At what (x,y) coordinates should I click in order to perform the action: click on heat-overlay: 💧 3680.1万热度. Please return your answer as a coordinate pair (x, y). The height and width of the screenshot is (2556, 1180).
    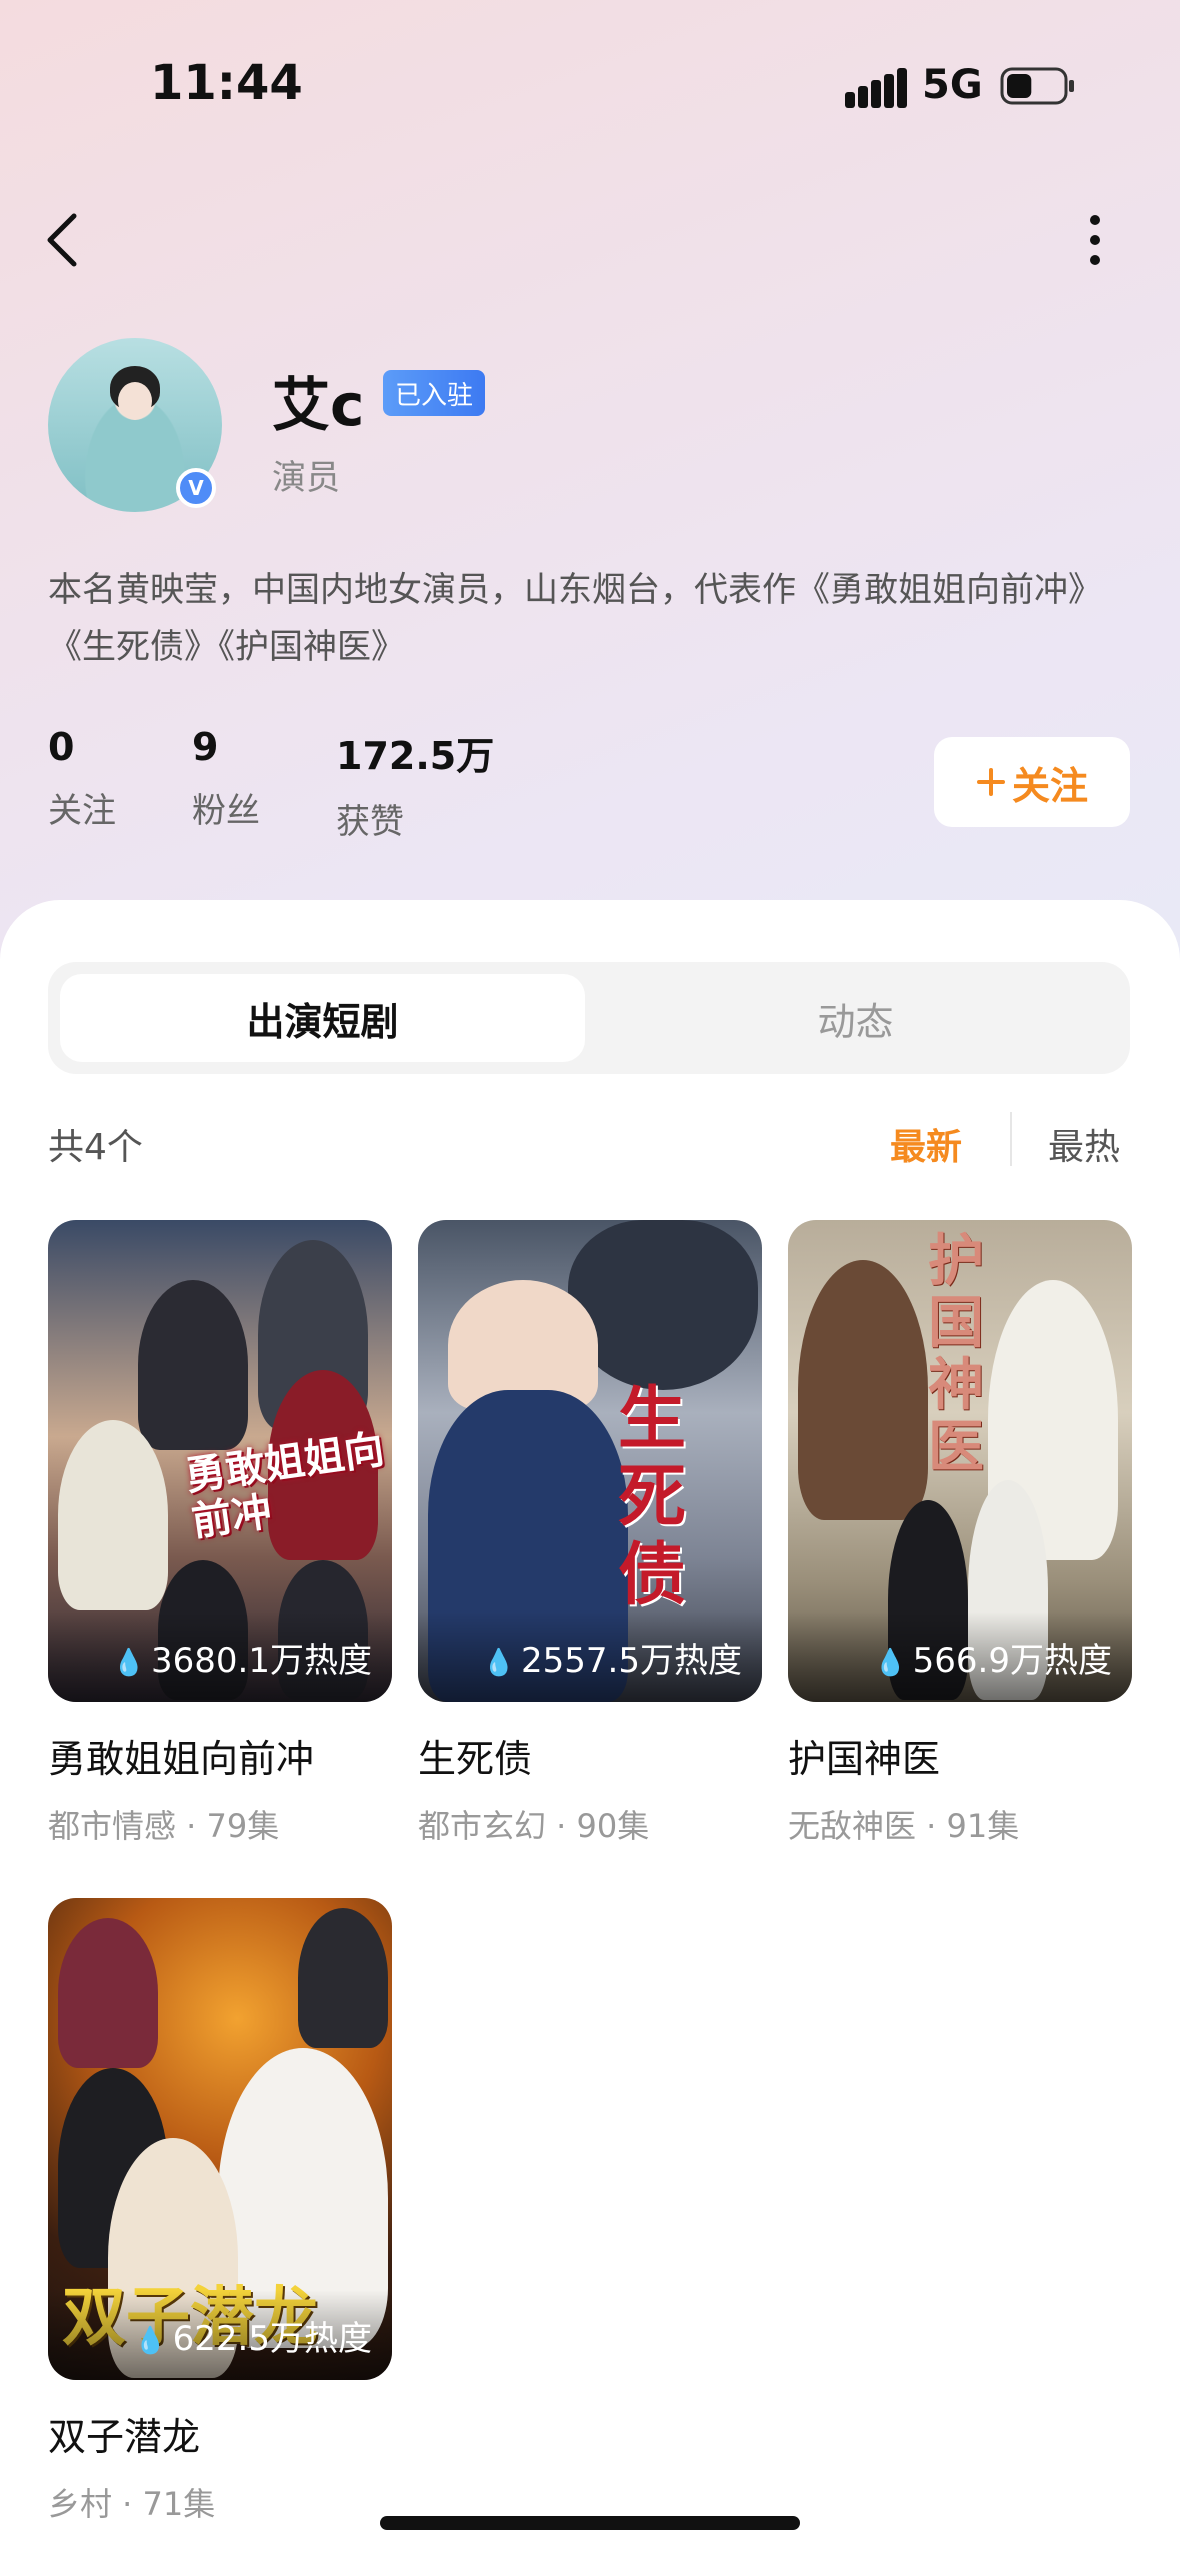
    Looking at the image, I should click on (220, 1657).